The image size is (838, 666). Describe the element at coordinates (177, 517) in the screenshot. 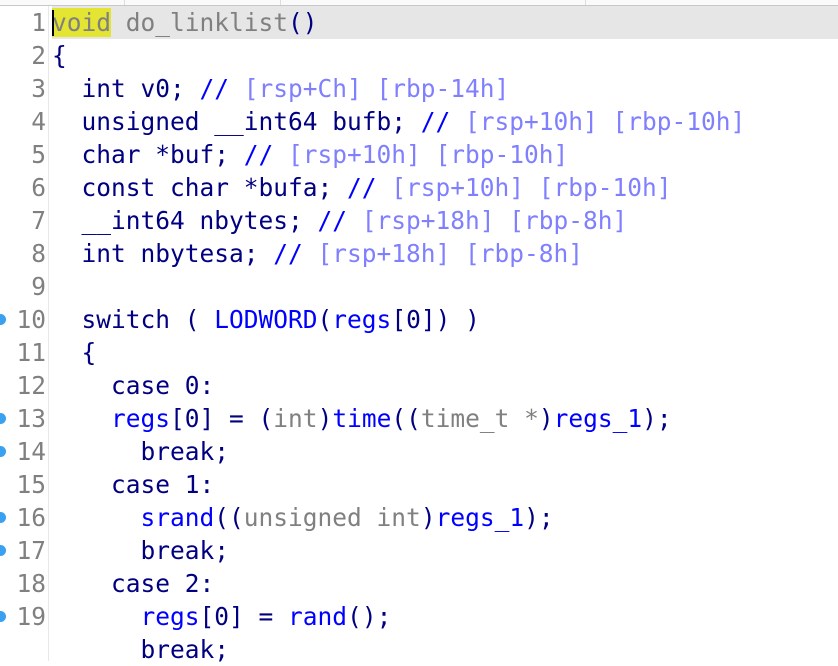

I see `identifier-token: srand` at that location.